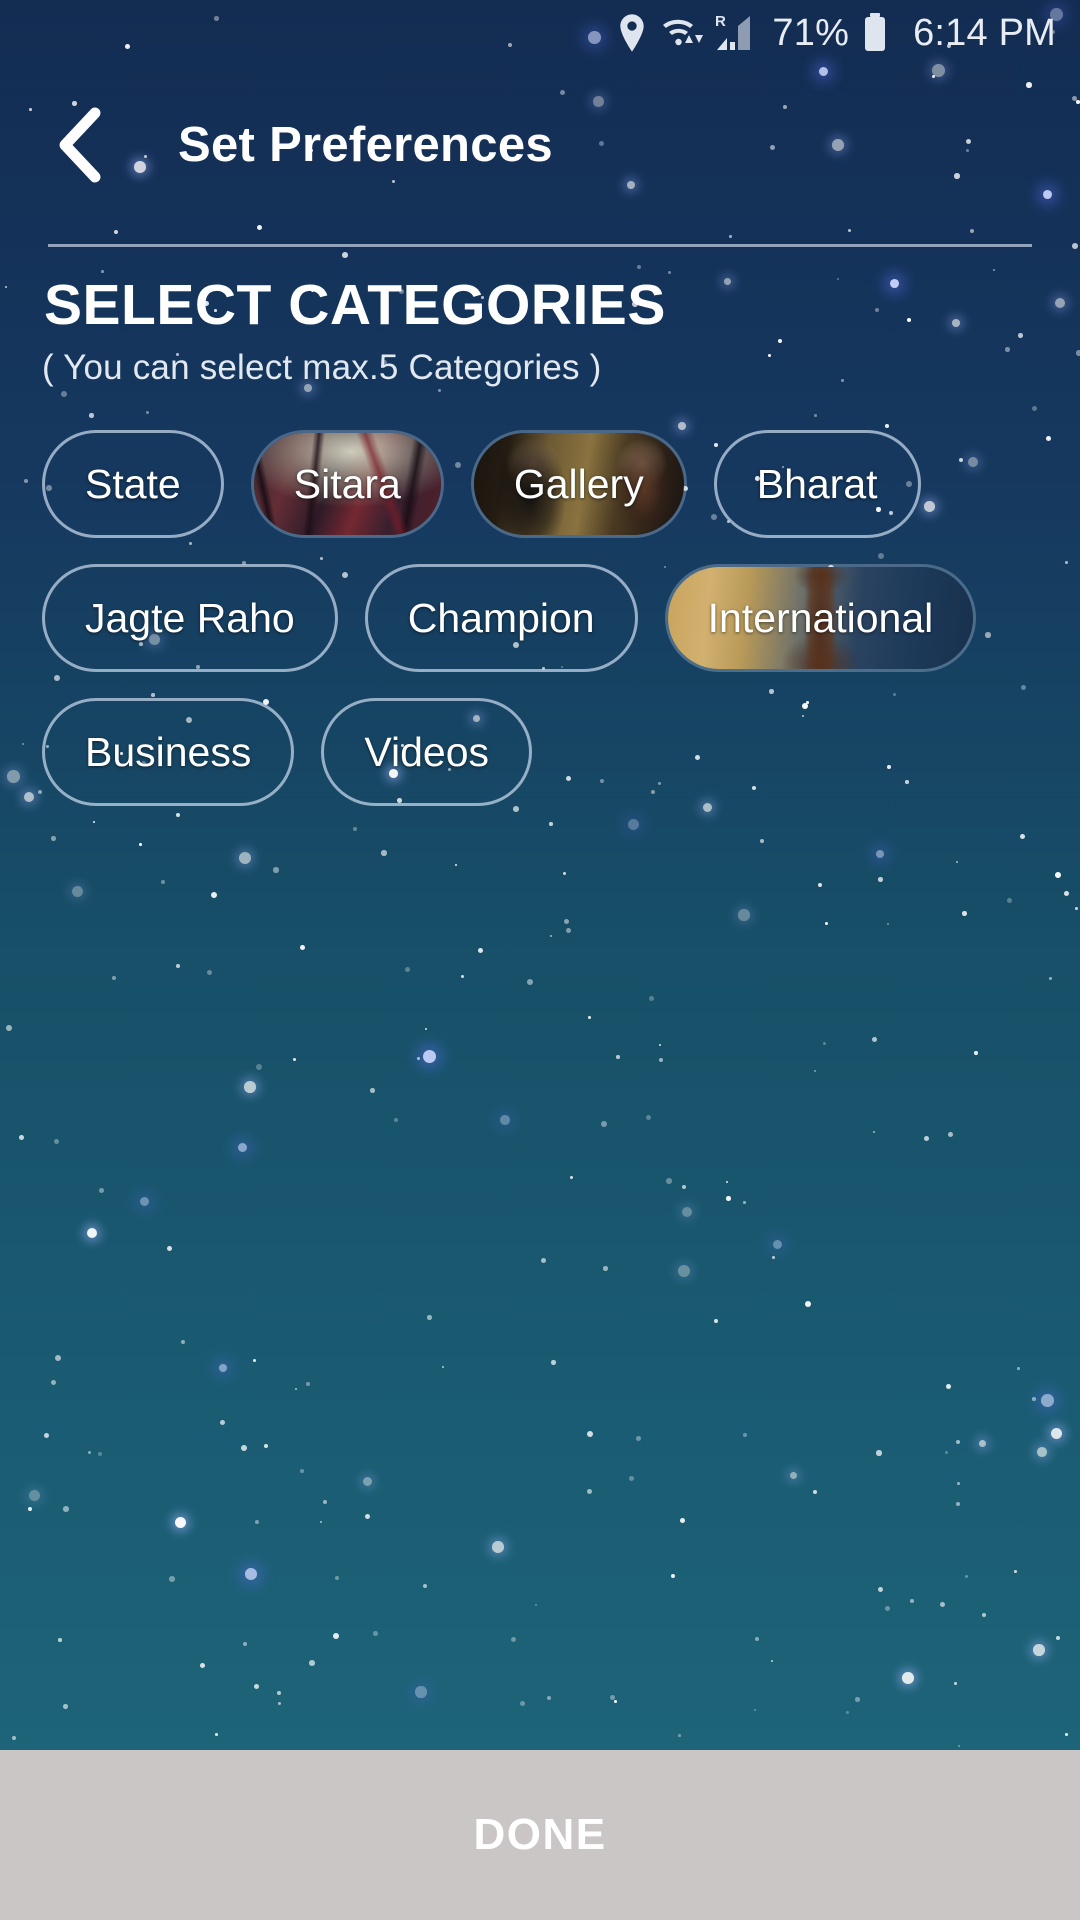  I want to click on battery-icon, so click(875, 33).